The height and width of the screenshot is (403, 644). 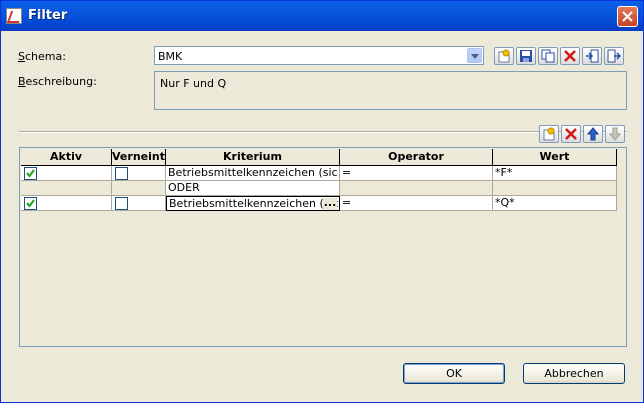 What do you see at coordinates (139, 157) in the screenshot?
I see `column-header-verneint: Verneint` at bounding box center [139, 157].